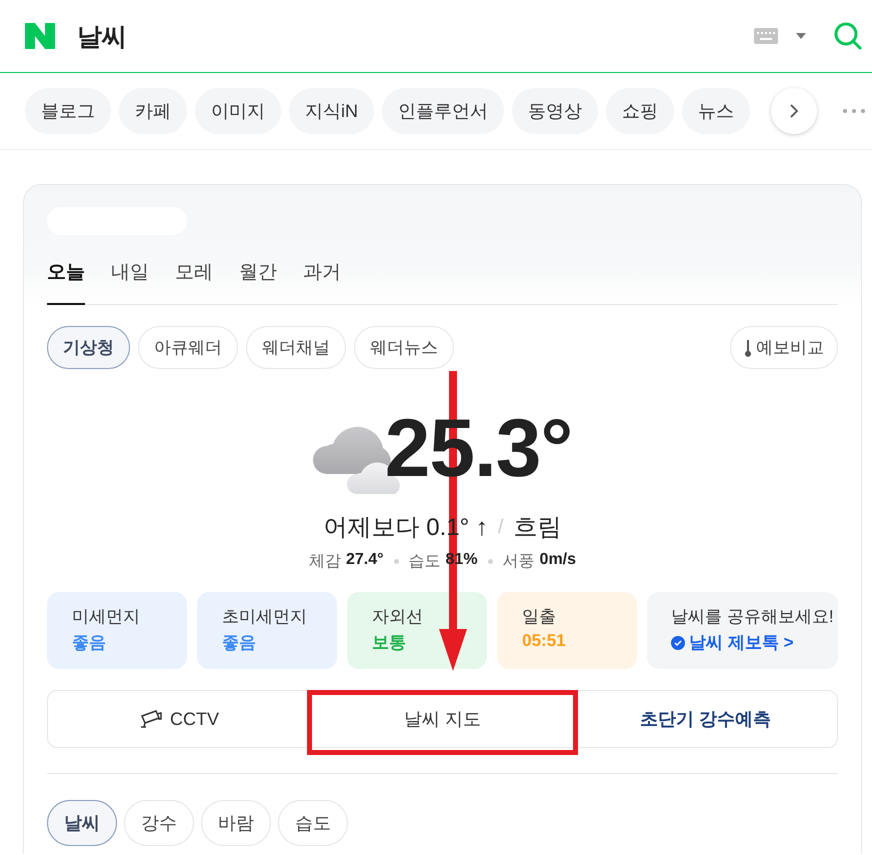 The height and width of the screenshot is (855, 872). I want to click on chevron-right-icon, so click(794, 111).